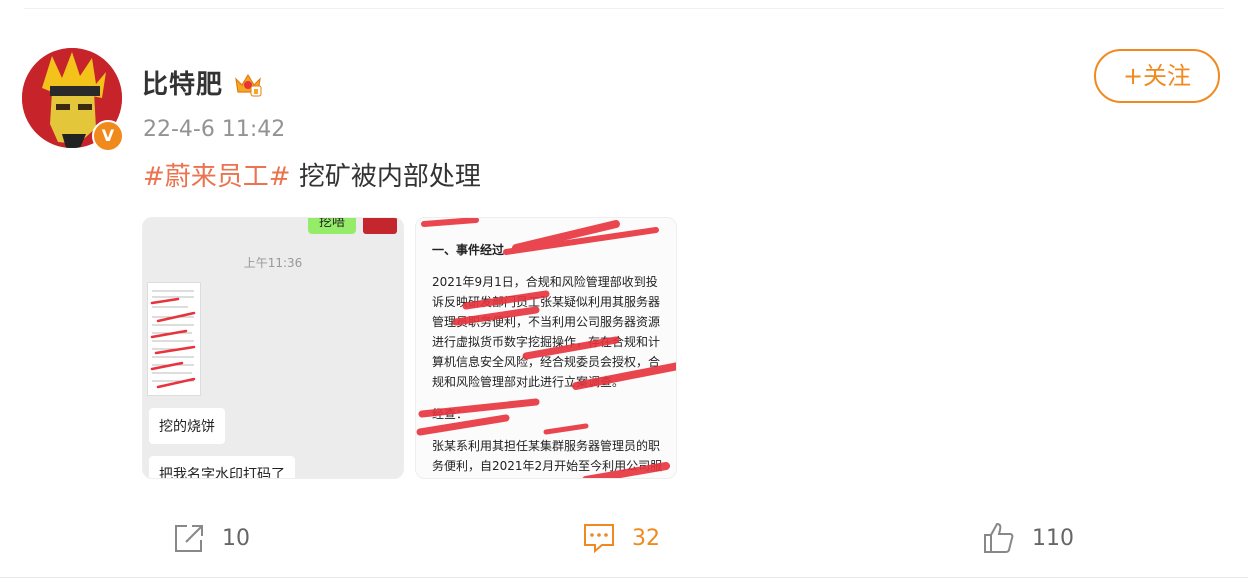 This screenshot has height=578, width=1248. I want to click on chat-avatar-thumbnail, so click(380, 226).